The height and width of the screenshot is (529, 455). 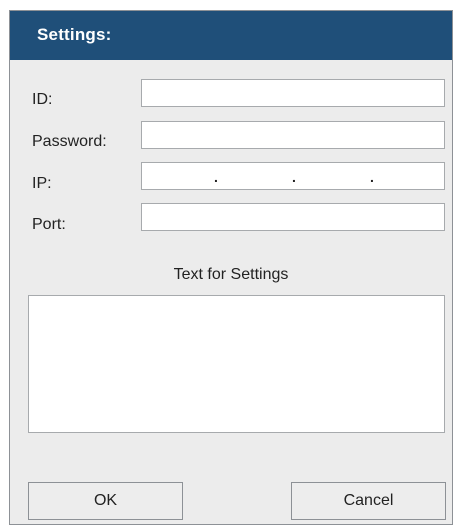 What do you see at coordinates (42, 99) in the screenshot?
I see `id-label: ID:` at bounding box center [42, 99].